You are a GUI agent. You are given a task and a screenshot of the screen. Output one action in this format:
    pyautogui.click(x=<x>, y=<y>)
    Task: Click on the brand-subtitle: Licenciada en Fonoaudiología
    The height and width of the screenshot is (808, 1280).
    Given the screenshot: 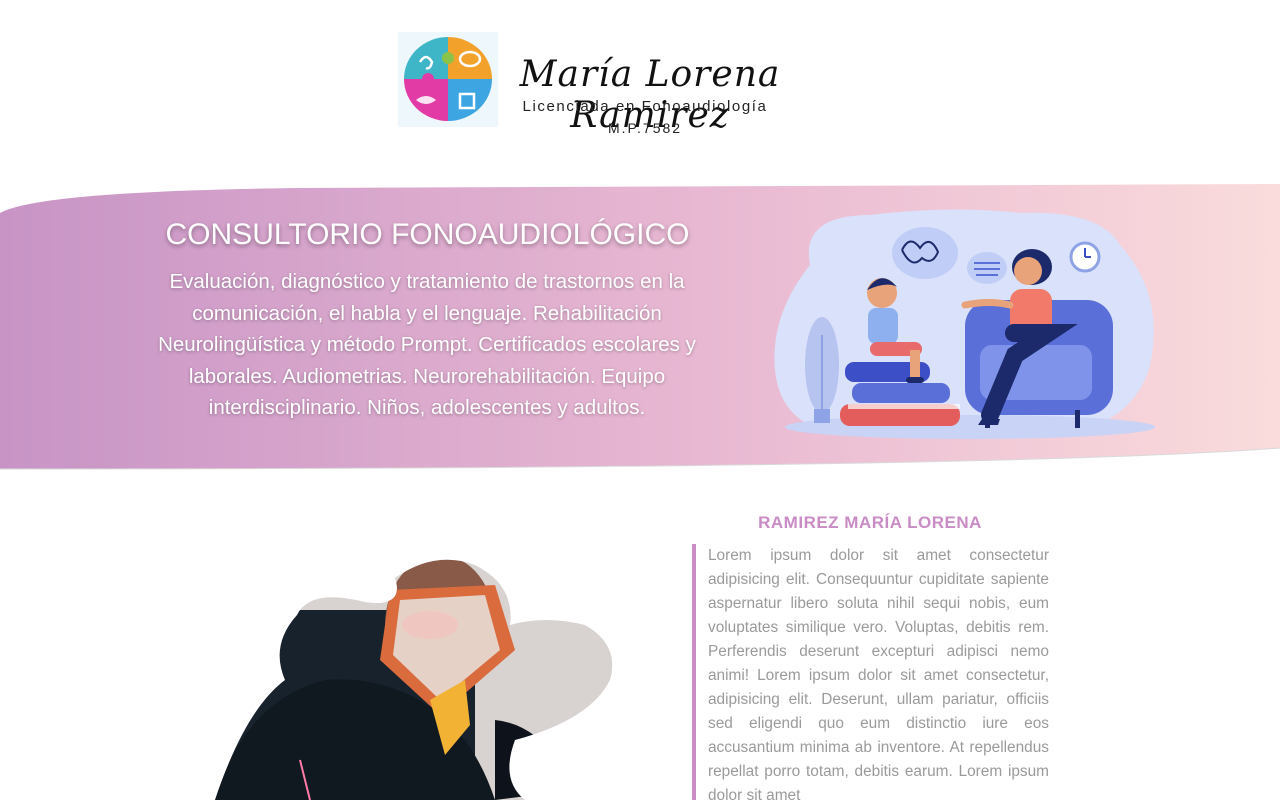 What is the action you would take?
    pyautogui.click(x=645, y=106)
    